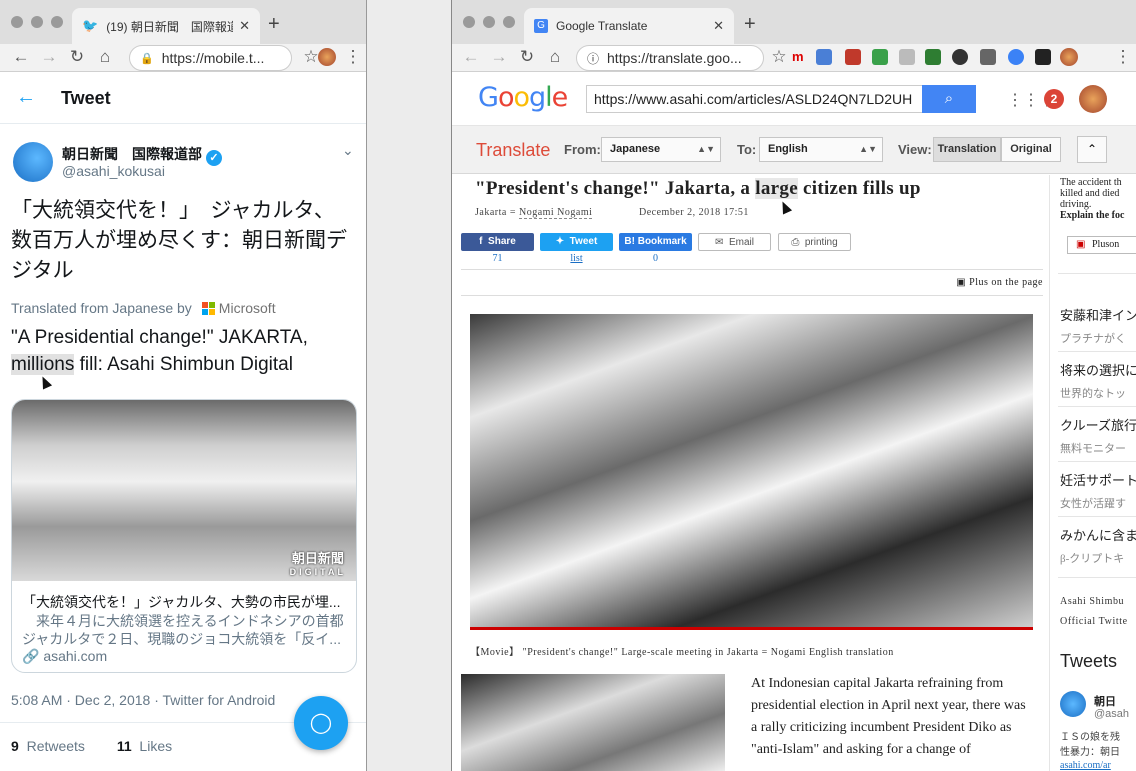 The height and width of the screenshot is (771, 1136). What do you see at coordinates (1043, 57) in the screenshot?
I see `dark-extension-icon` at bounding box center [1043, 57].